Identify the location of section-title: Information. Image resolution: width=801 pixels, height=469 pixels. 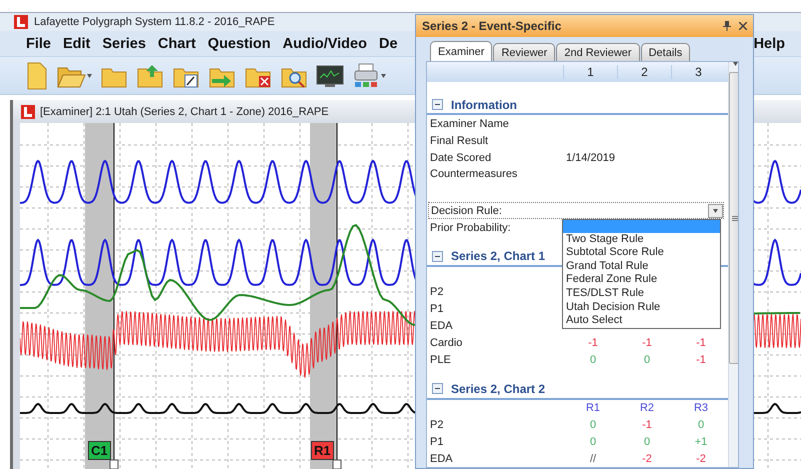
(484, 105).